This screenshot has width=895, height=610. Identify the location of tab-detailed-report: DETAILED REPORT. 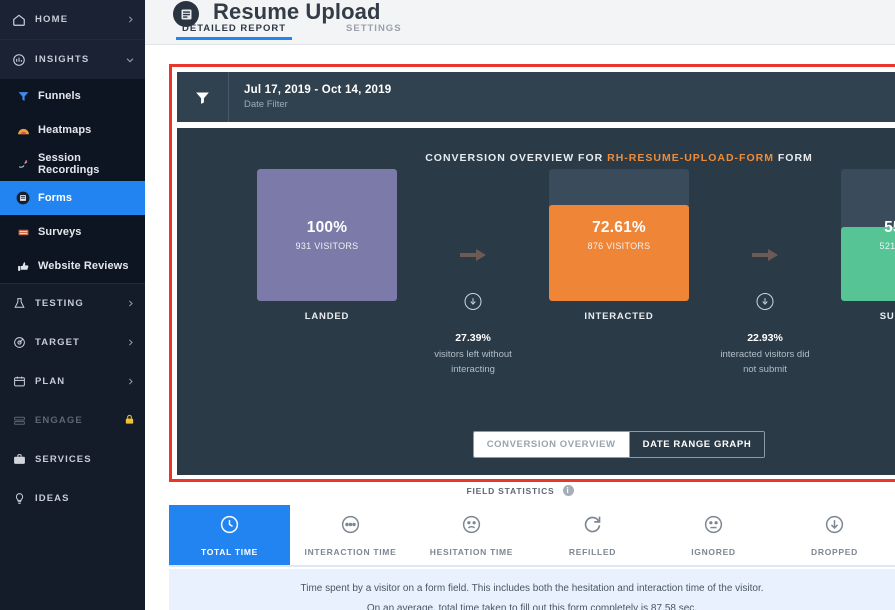
(234, 31).